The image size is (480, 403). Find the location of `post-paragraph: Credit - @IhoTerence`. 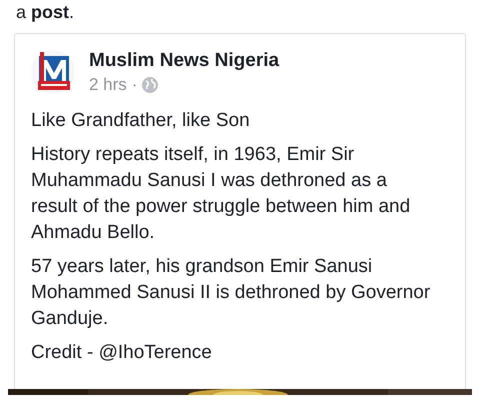

post-paragraph: Credit - @IhoTerence is located at coordinates (122, 353).